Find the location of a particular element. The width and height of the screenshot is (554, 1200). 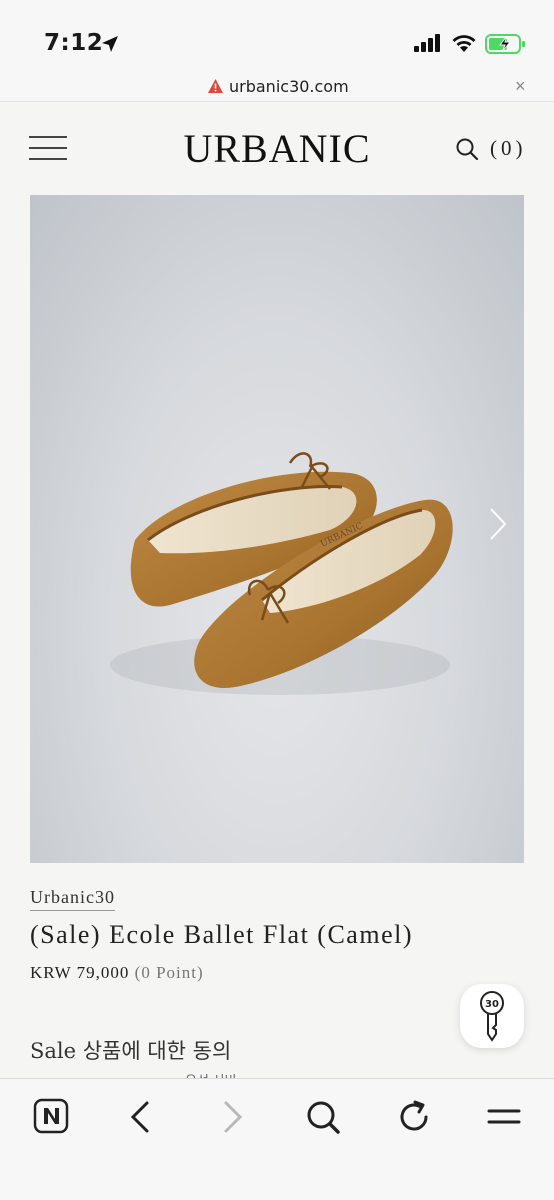

brand-link: Urbanic30 is located at coordinates (72, 899).